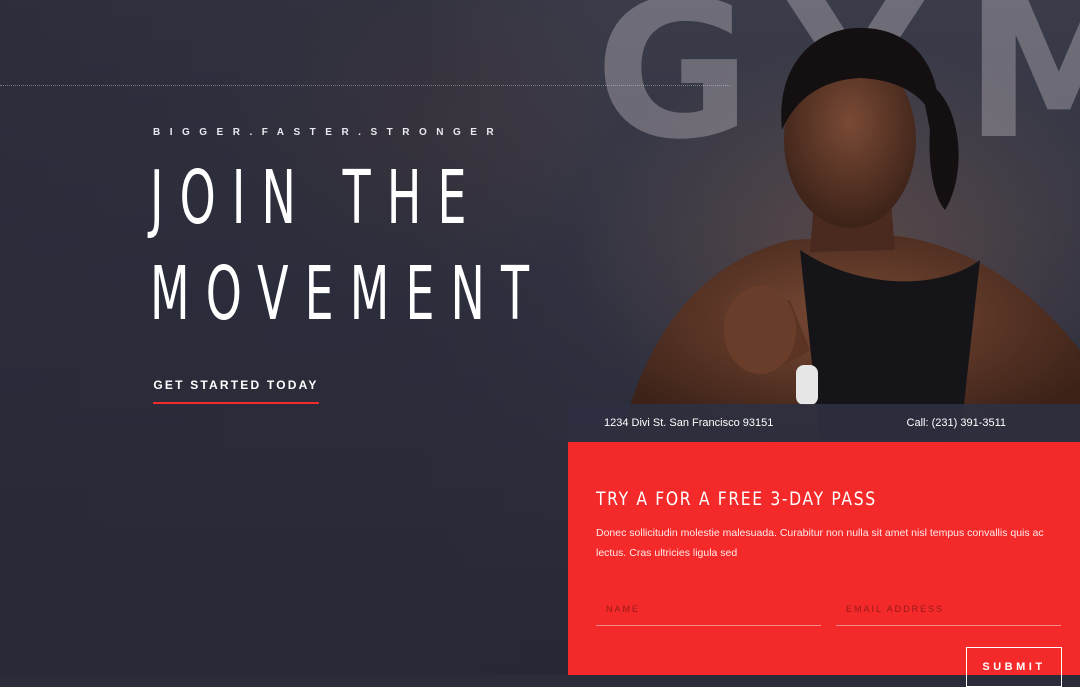 This screenshot has height=687, width=1080. Describe the element at coordinates (348, 294) in the screenshot. I see `headline-line-2: MOVEMENT` at that location.